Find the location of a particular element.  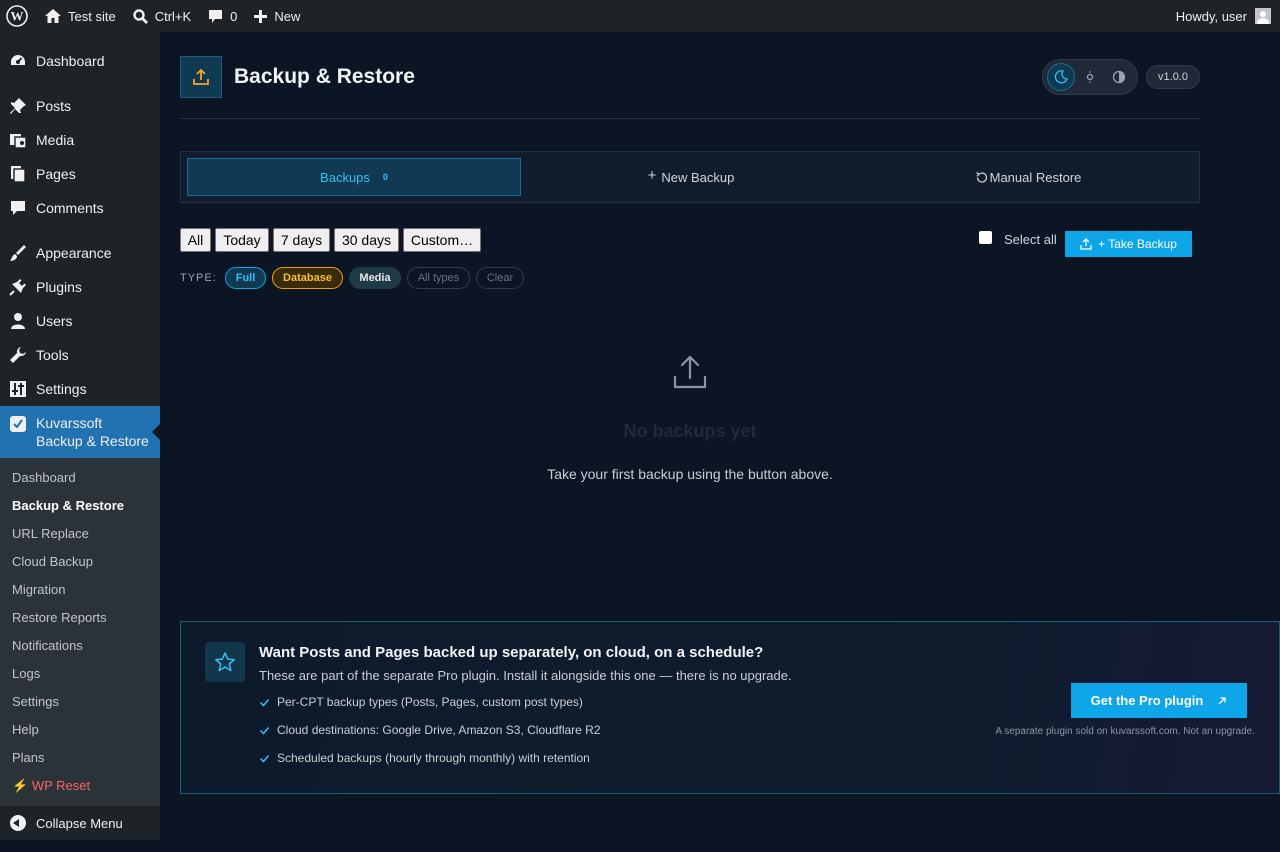

submenu-dashboard: Dashboard is located at coordinates (44, 477).